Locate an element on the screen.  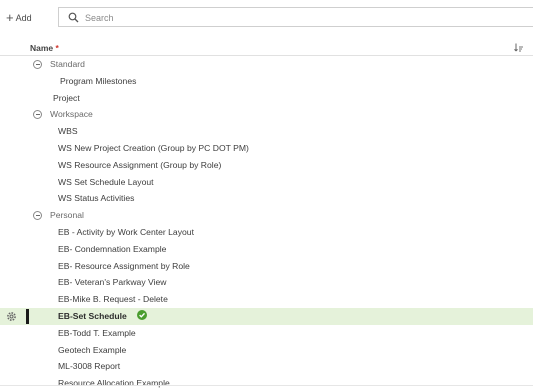
list-item: WS Set Schedule Layout is located at coordinates (266, 182).